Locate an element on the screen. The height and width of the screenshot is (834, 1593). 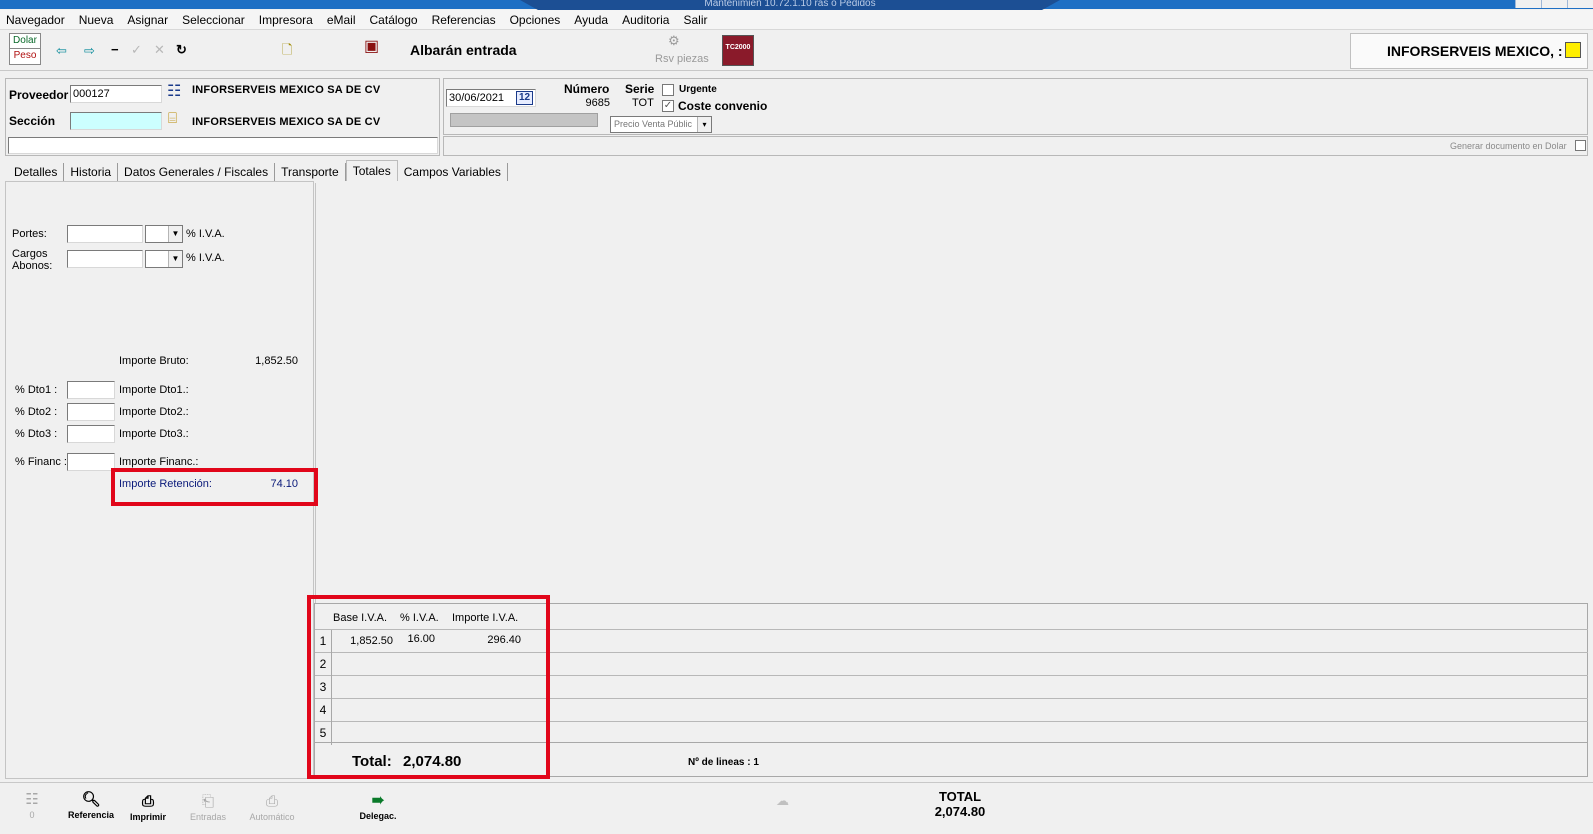
date-value: 30/06/2021 is located at coordinates (477, 98).